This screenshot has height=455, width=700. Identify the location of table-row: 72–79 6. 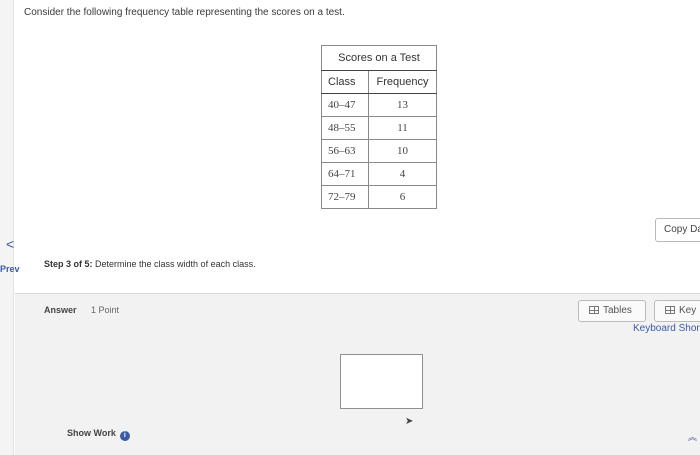
(379, 197).